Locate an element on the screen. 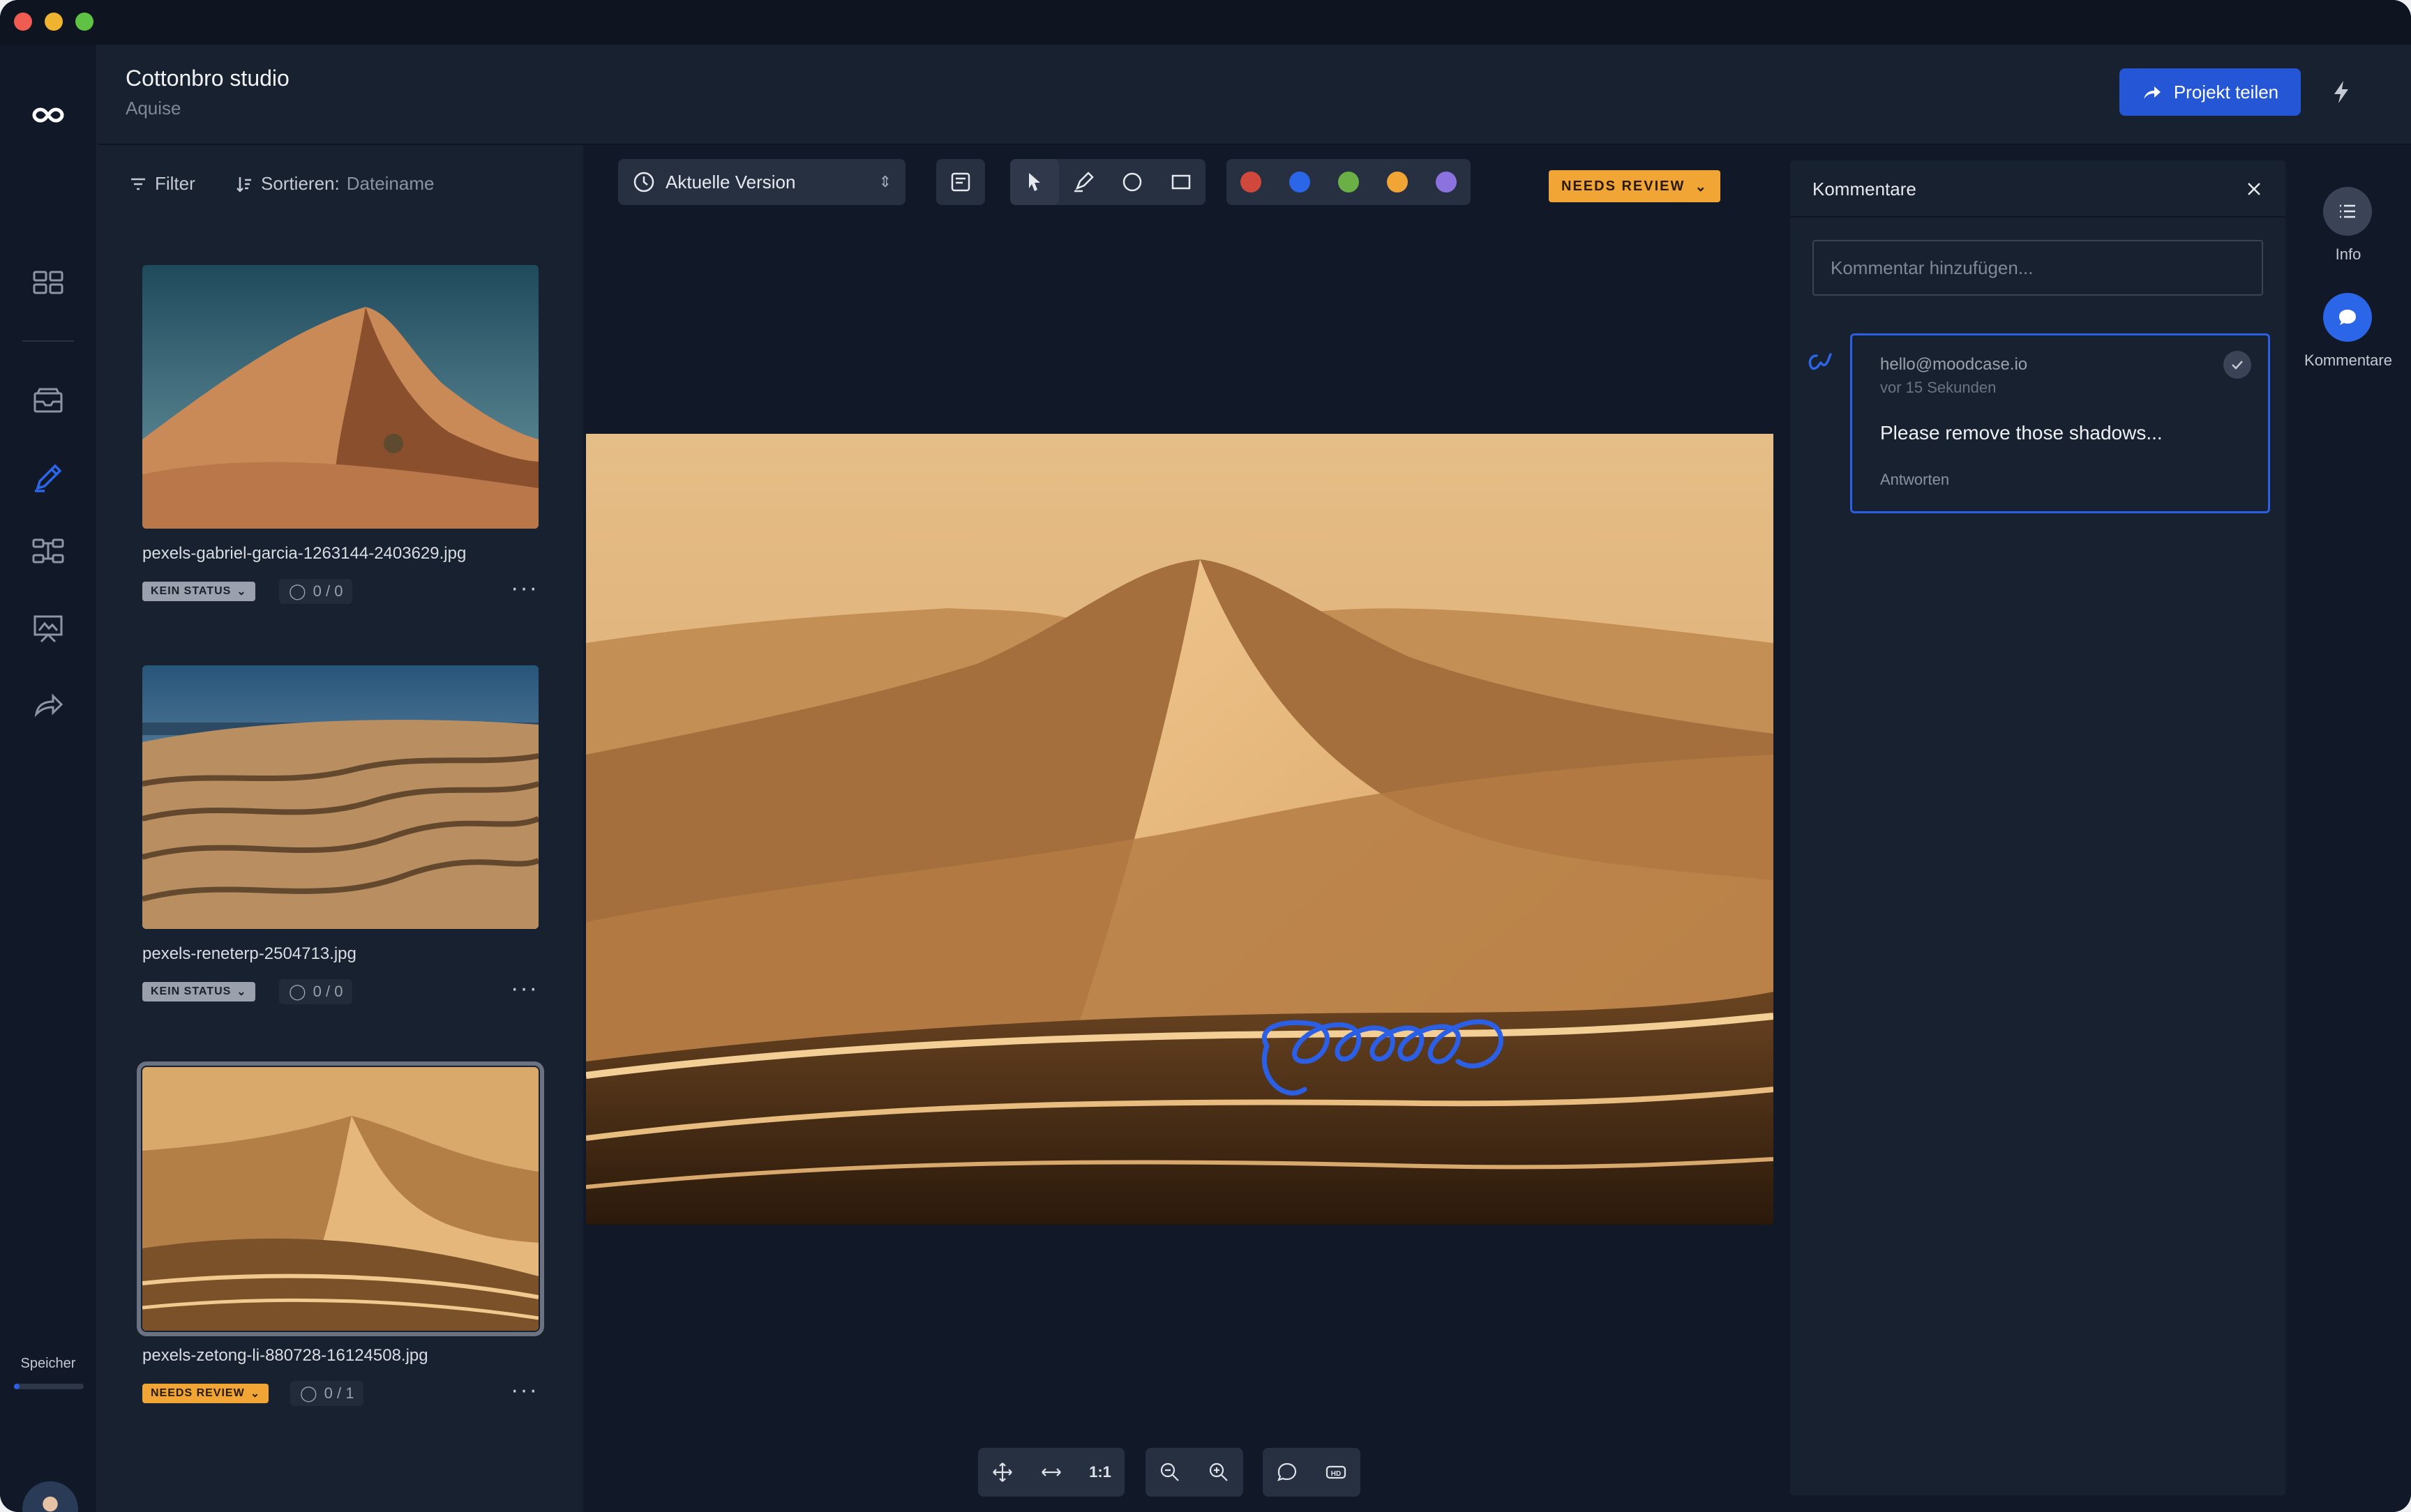  title-bar is located at coordinates (1205, 23).